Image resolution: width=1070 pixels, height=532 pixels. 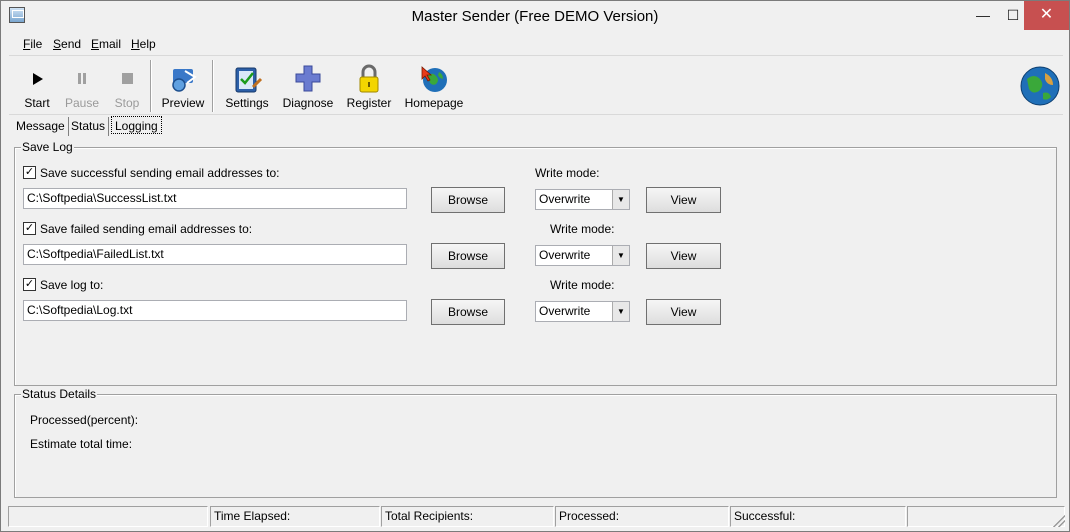 What do you see at coordinates (127, 85) in the screenshot?
I see `stop-button: Stop` at bounding box center [127, 85].